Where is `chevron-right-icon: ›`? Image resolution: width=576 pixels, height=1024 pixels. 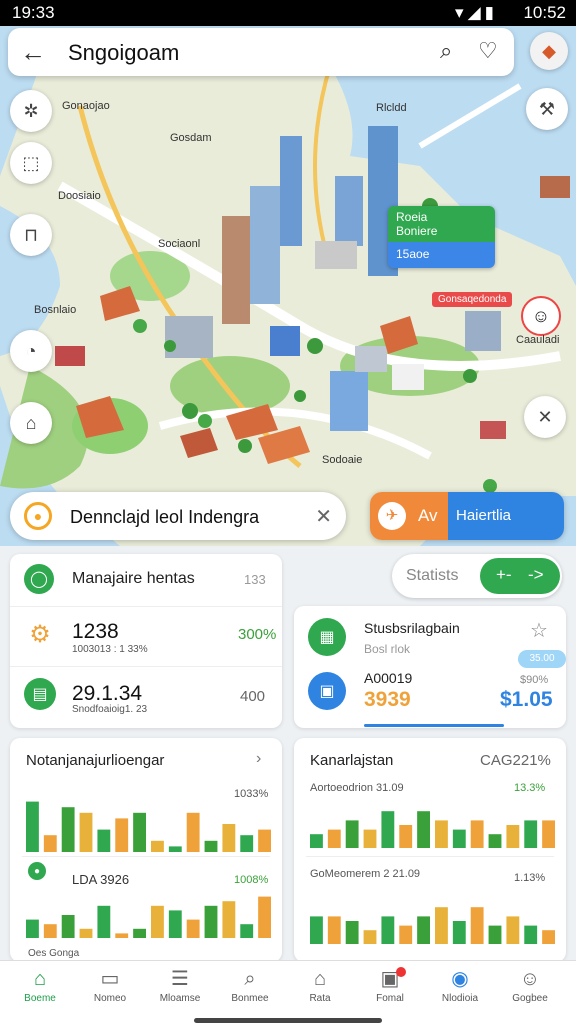 chevron-right-icon: › is located at coordinates (258, 759).